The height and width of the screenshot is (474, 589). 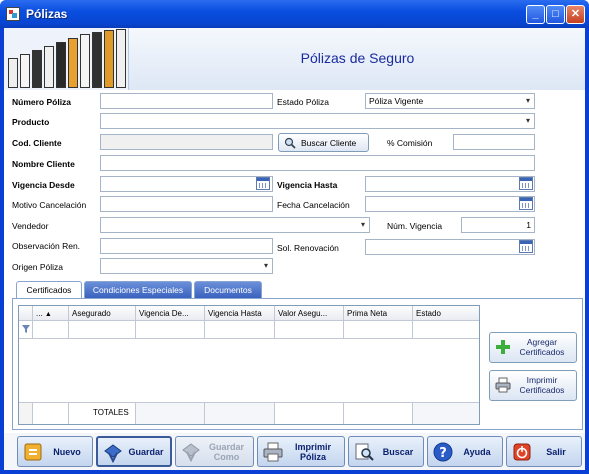 I want to click on row-indicator-header, so click(x=26, y=313).